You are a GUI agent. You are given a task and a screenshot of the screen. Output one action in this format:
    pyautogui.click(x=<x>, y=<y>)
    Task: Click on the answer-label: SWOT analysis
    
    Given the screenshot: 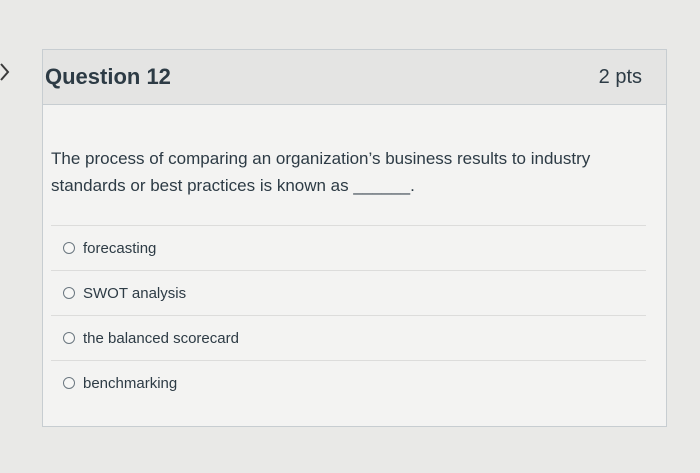 What is the action you would take?
    pyautogui.click(x=134, y=293)
    